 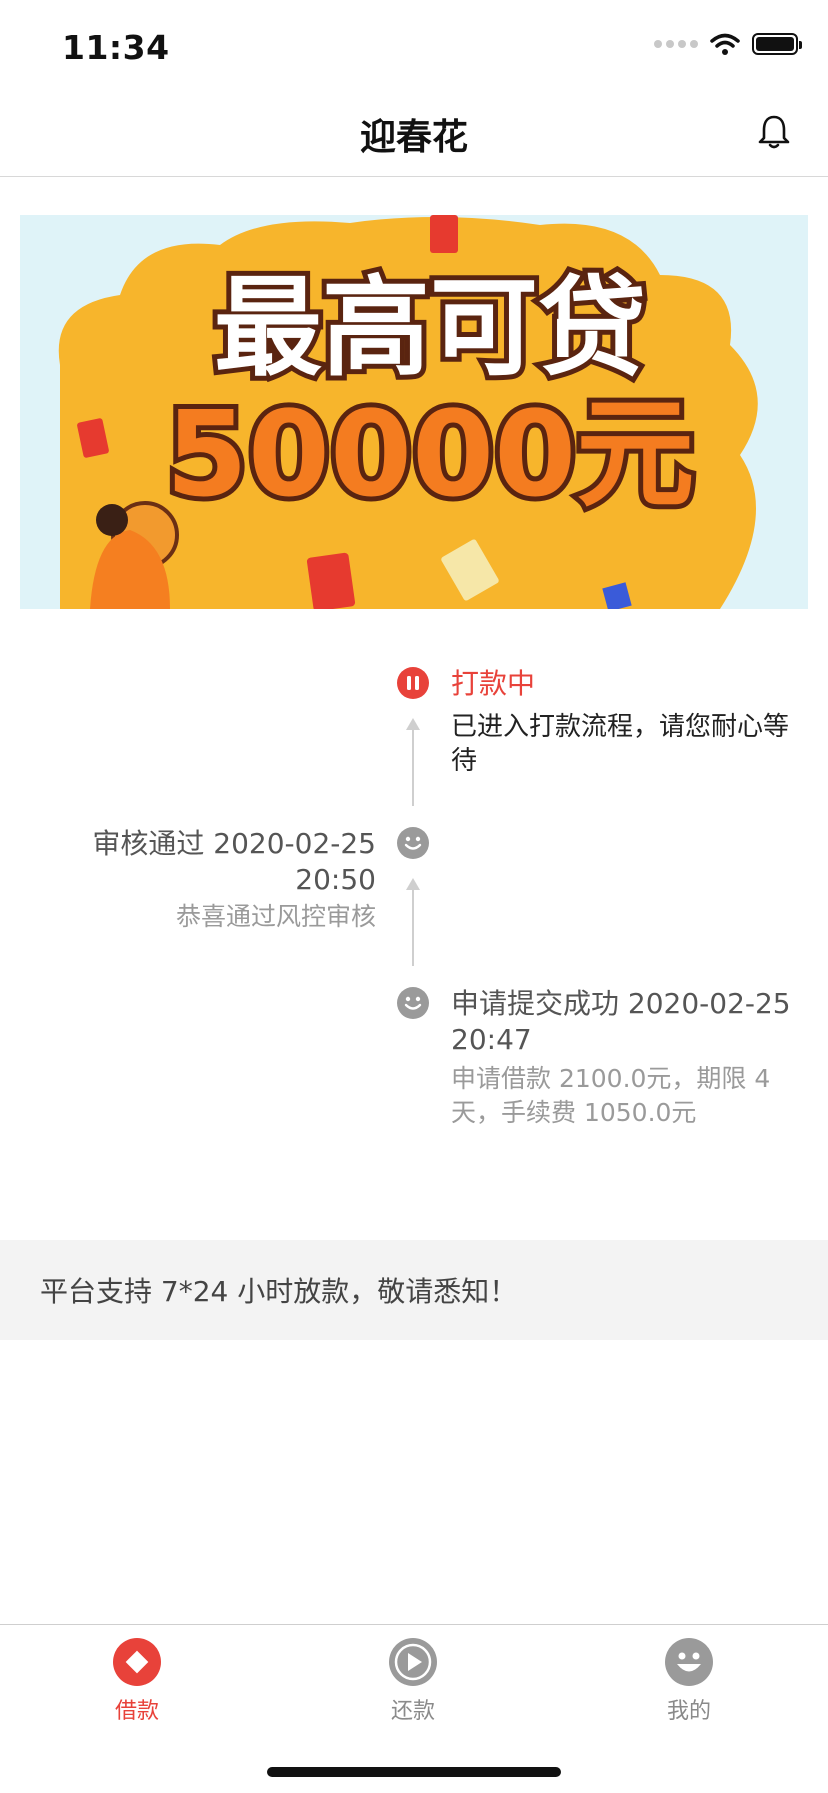 What do you see at coordinates (493, 683) in the screenshot?
I see `step-title: 打款中` at bounding box center [493, 683].